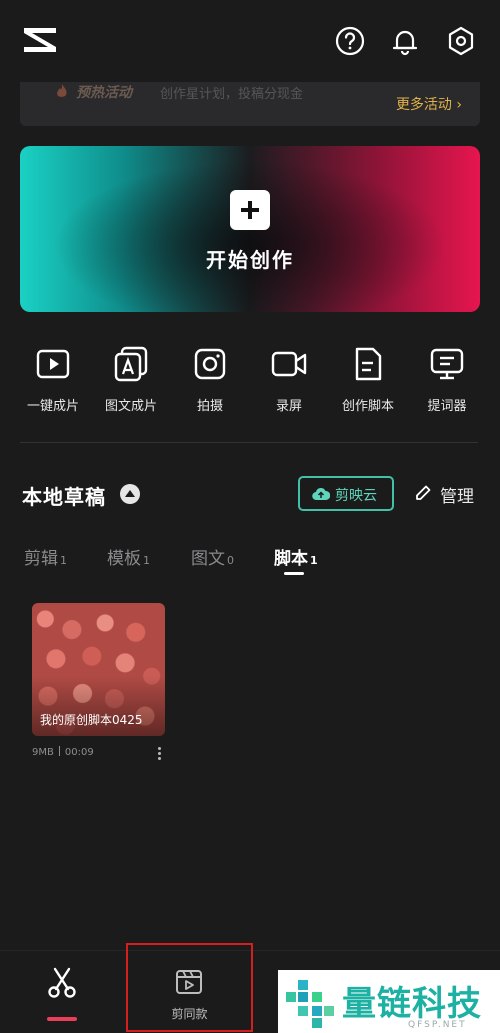 The width and height of the screenshot is (500, 1033). I want to click on scissors-icon, so click(62, 982).